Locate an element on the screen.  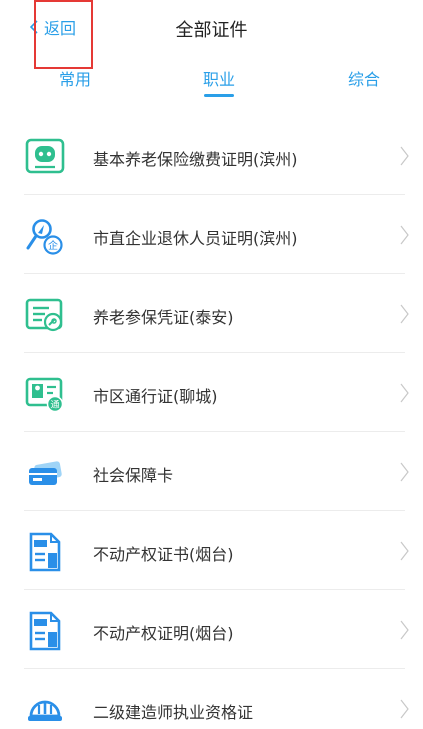
hard-hat-icon is located at coordinates (45, 710).